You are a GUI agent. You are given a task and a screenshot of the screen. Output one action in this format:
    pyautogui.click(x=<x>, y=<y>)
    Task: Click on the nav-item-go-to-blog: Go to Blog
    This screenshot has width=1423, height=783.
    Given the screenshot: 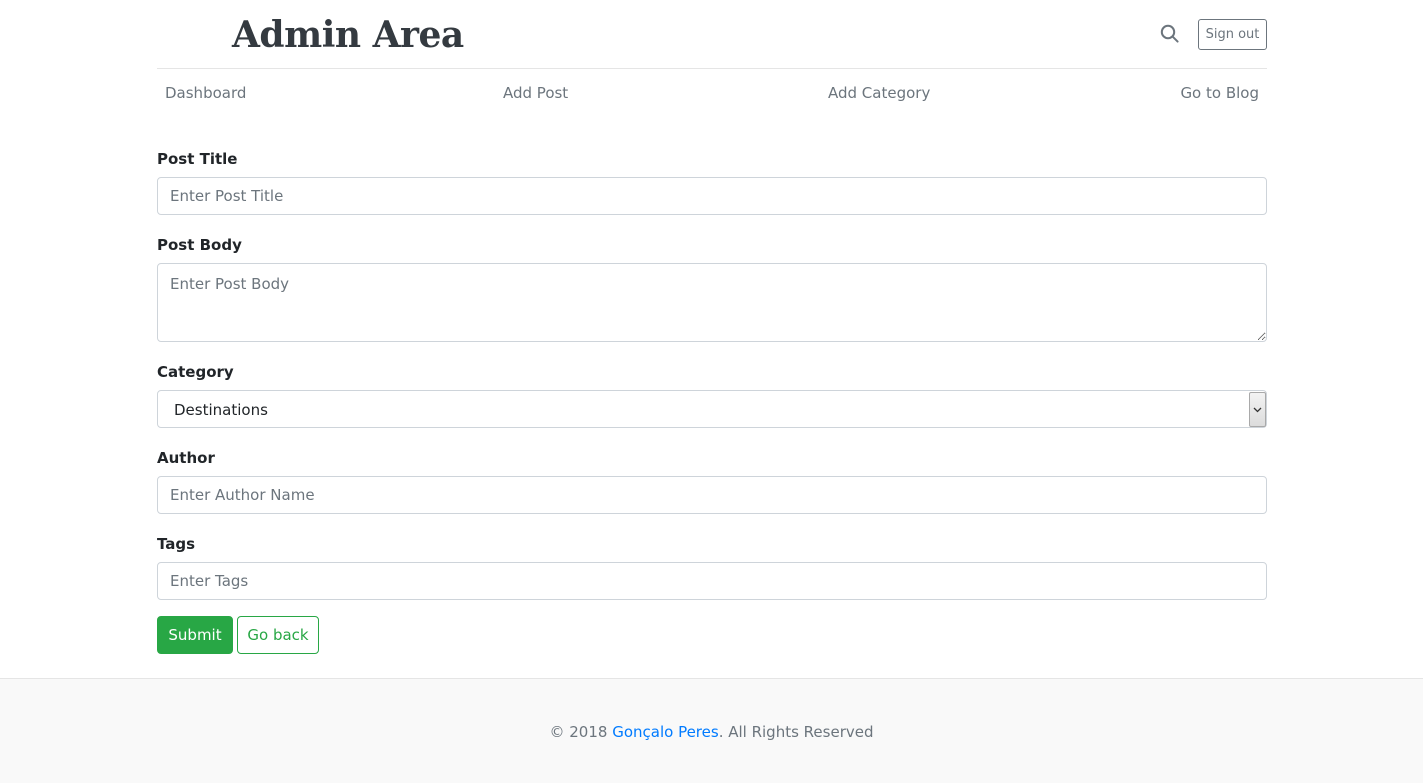 What is the action you would take?
    pyautogui.click(x=1219, y=93)
    